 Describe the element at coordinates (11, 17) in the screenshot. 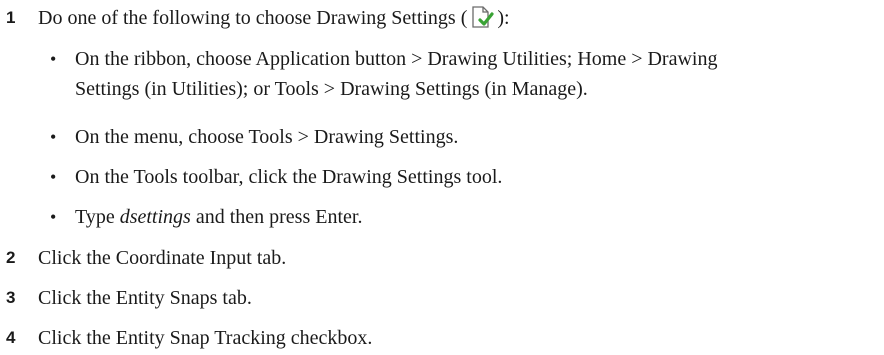

I see `step-number: 1` at that location.